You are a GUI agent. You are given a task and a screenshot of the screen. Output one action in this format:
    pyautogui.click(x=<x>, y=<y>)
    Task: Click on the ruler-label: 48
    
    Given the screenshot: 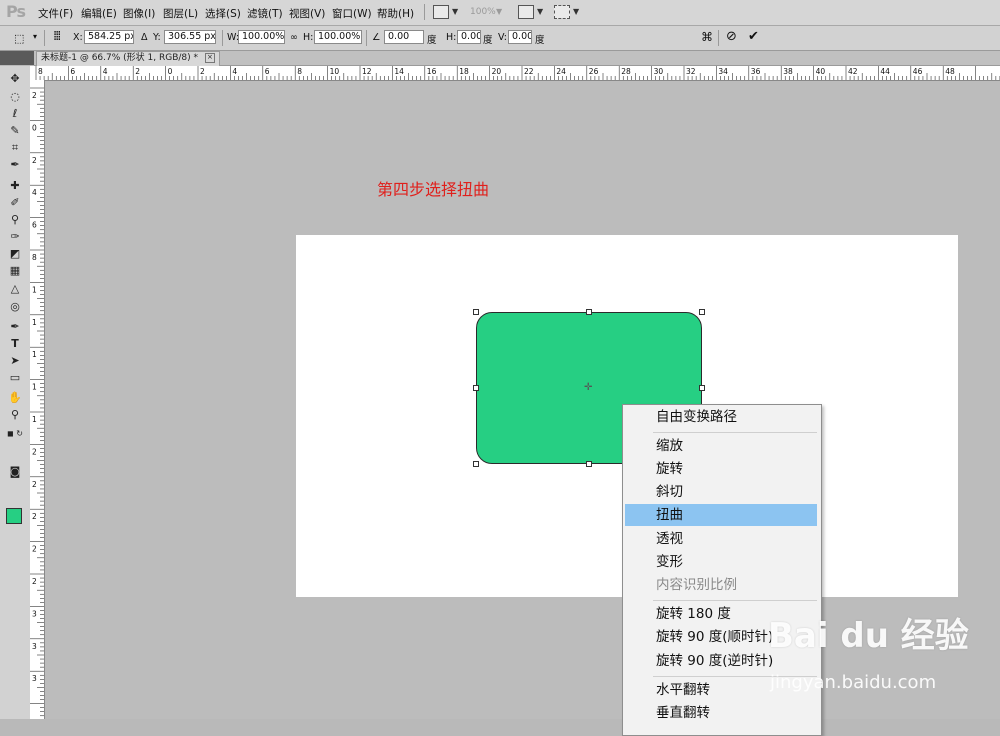 What is the action you would take?
    pyautogui.click(x=950, y=71)
    